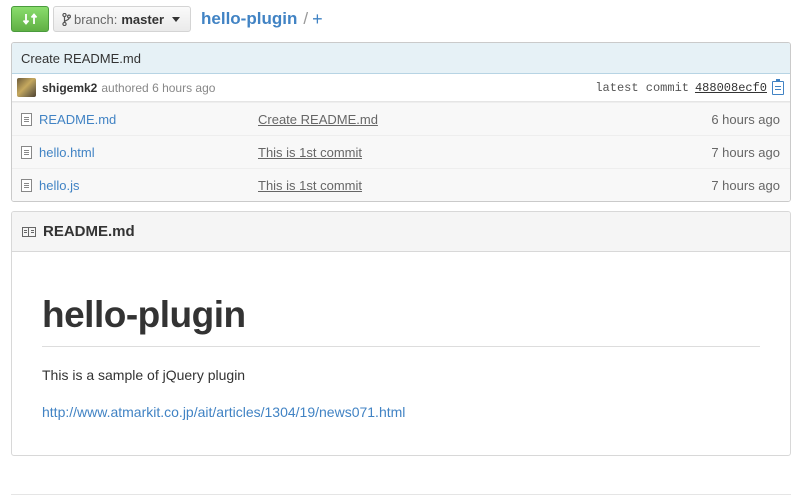 This screenshot has width=800, height=503. What do you see at coordinates (318, 119) in the screenshot?
I see `file-commit-message: Create README.md` at bounding box center [318, 119].